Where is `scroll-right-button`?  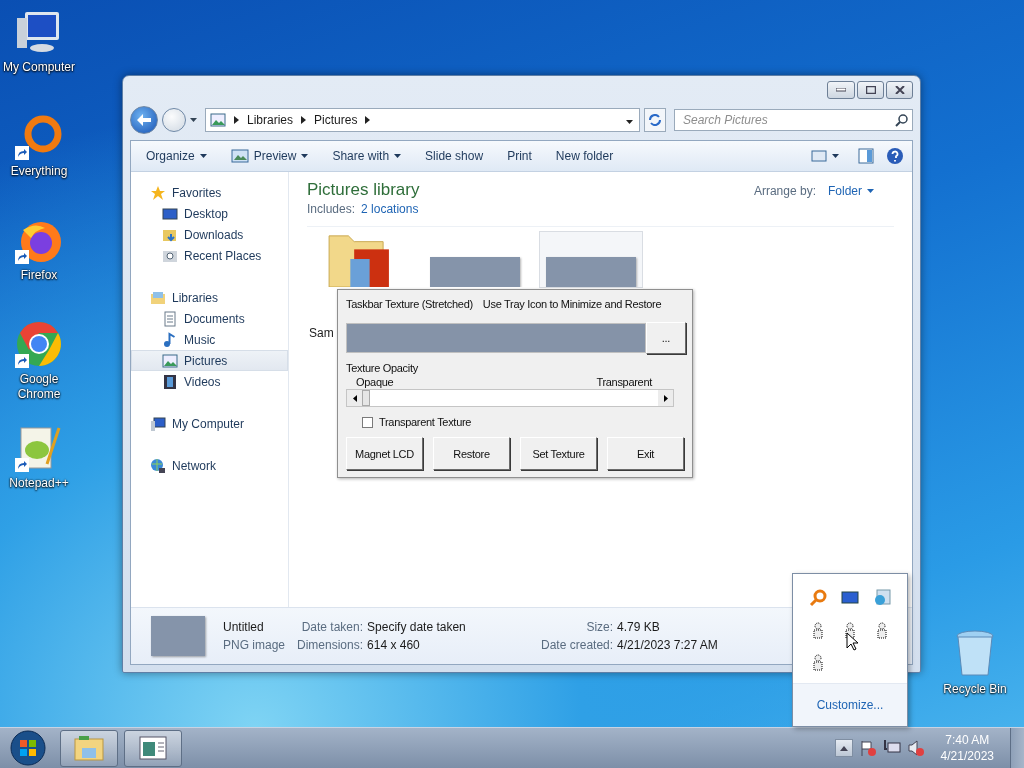
scroll-right-button is located at coordinates (665, 398).